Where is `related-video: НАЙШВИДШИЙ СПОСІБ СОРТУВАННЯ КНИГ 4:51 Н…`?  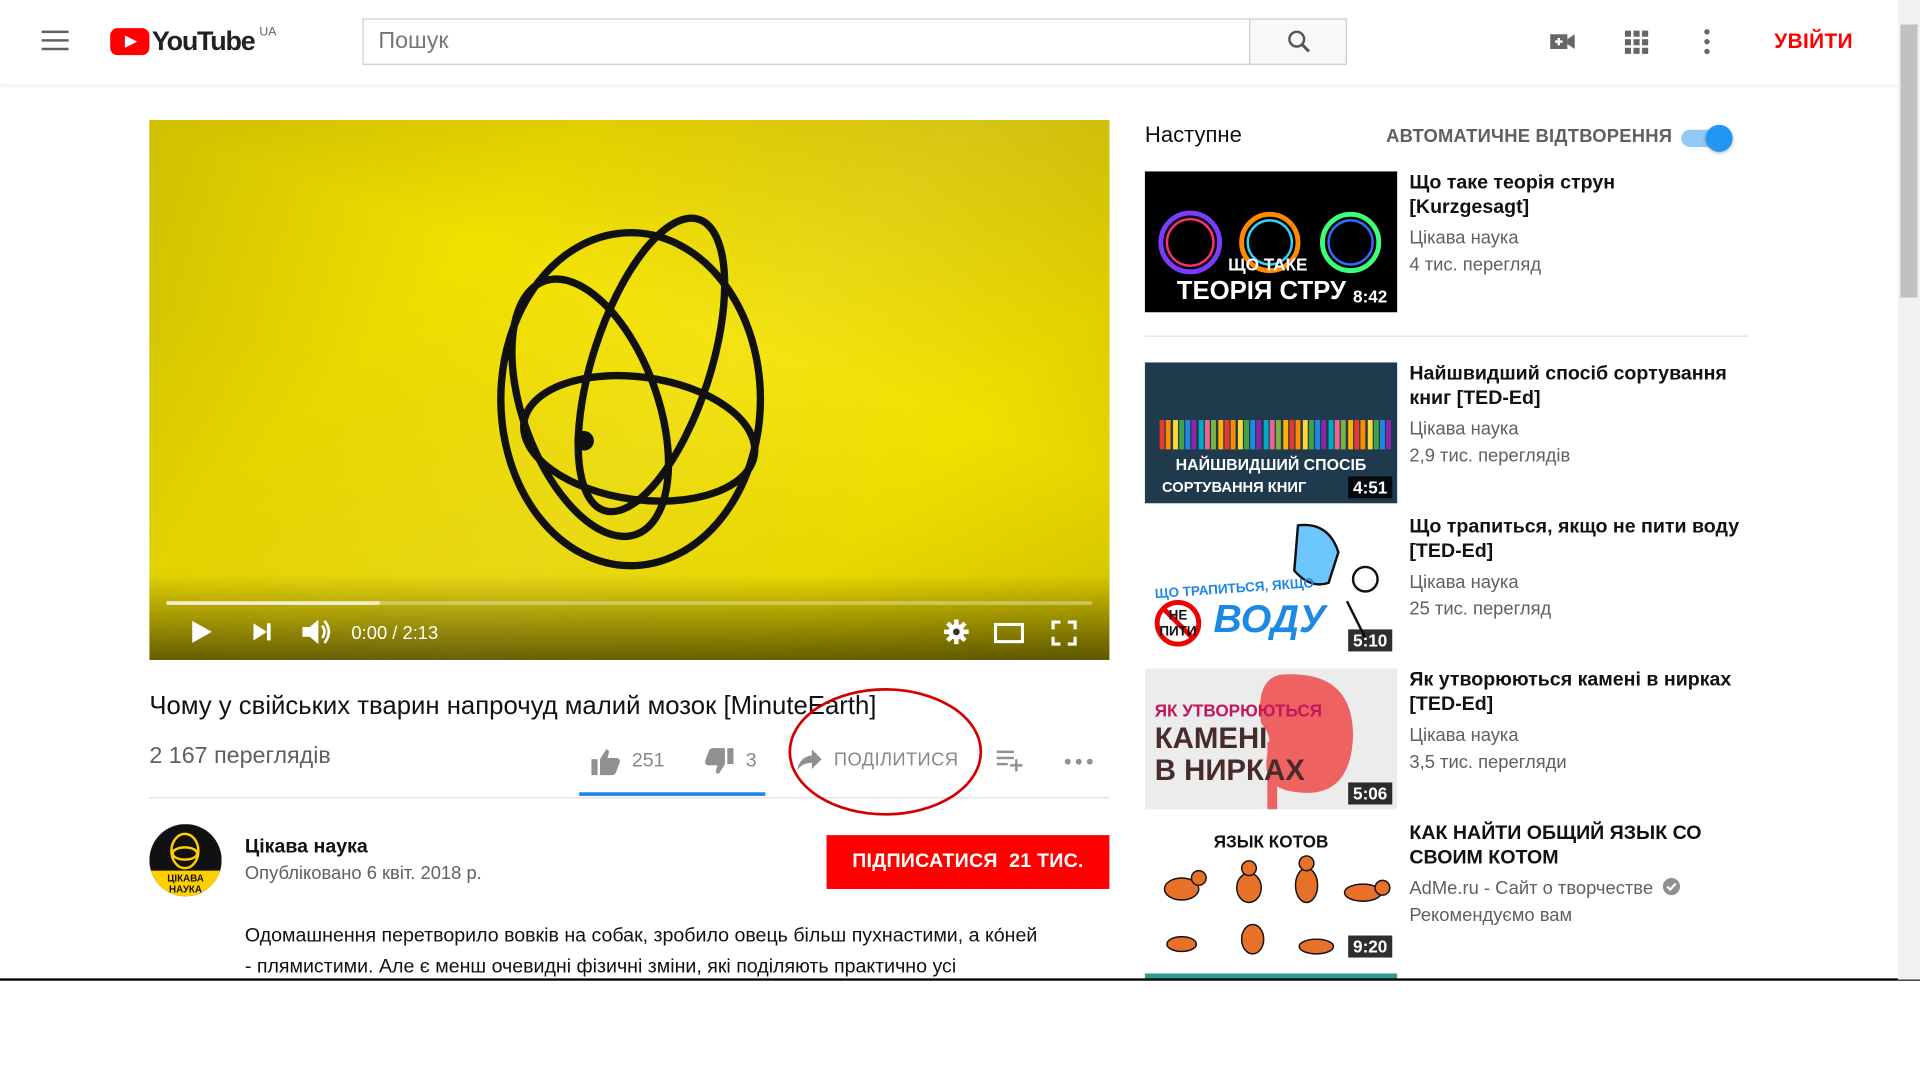 related-video: НАЙШВИДШИЙ СПОСІБ СОРТУВАННЯ КНИГ 4:51 Н… is located at coordinates (1450, 433).